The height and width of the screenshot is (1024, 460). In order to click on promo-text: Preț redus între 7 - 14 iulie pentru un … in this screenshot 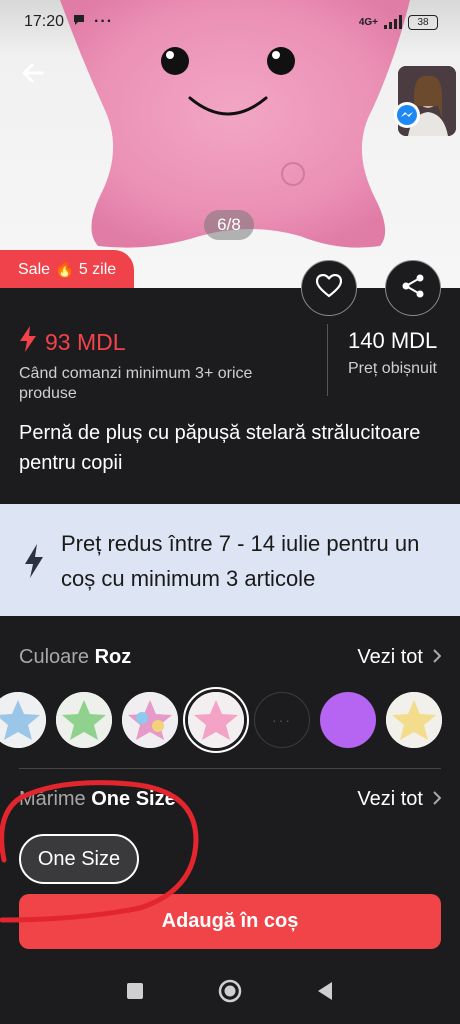, I will do `click(240, 561)`.